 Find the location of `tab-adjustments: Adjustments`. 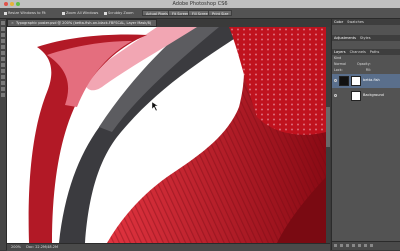

tab-adjustments: Adjustments is located at coordinates (345, 38).